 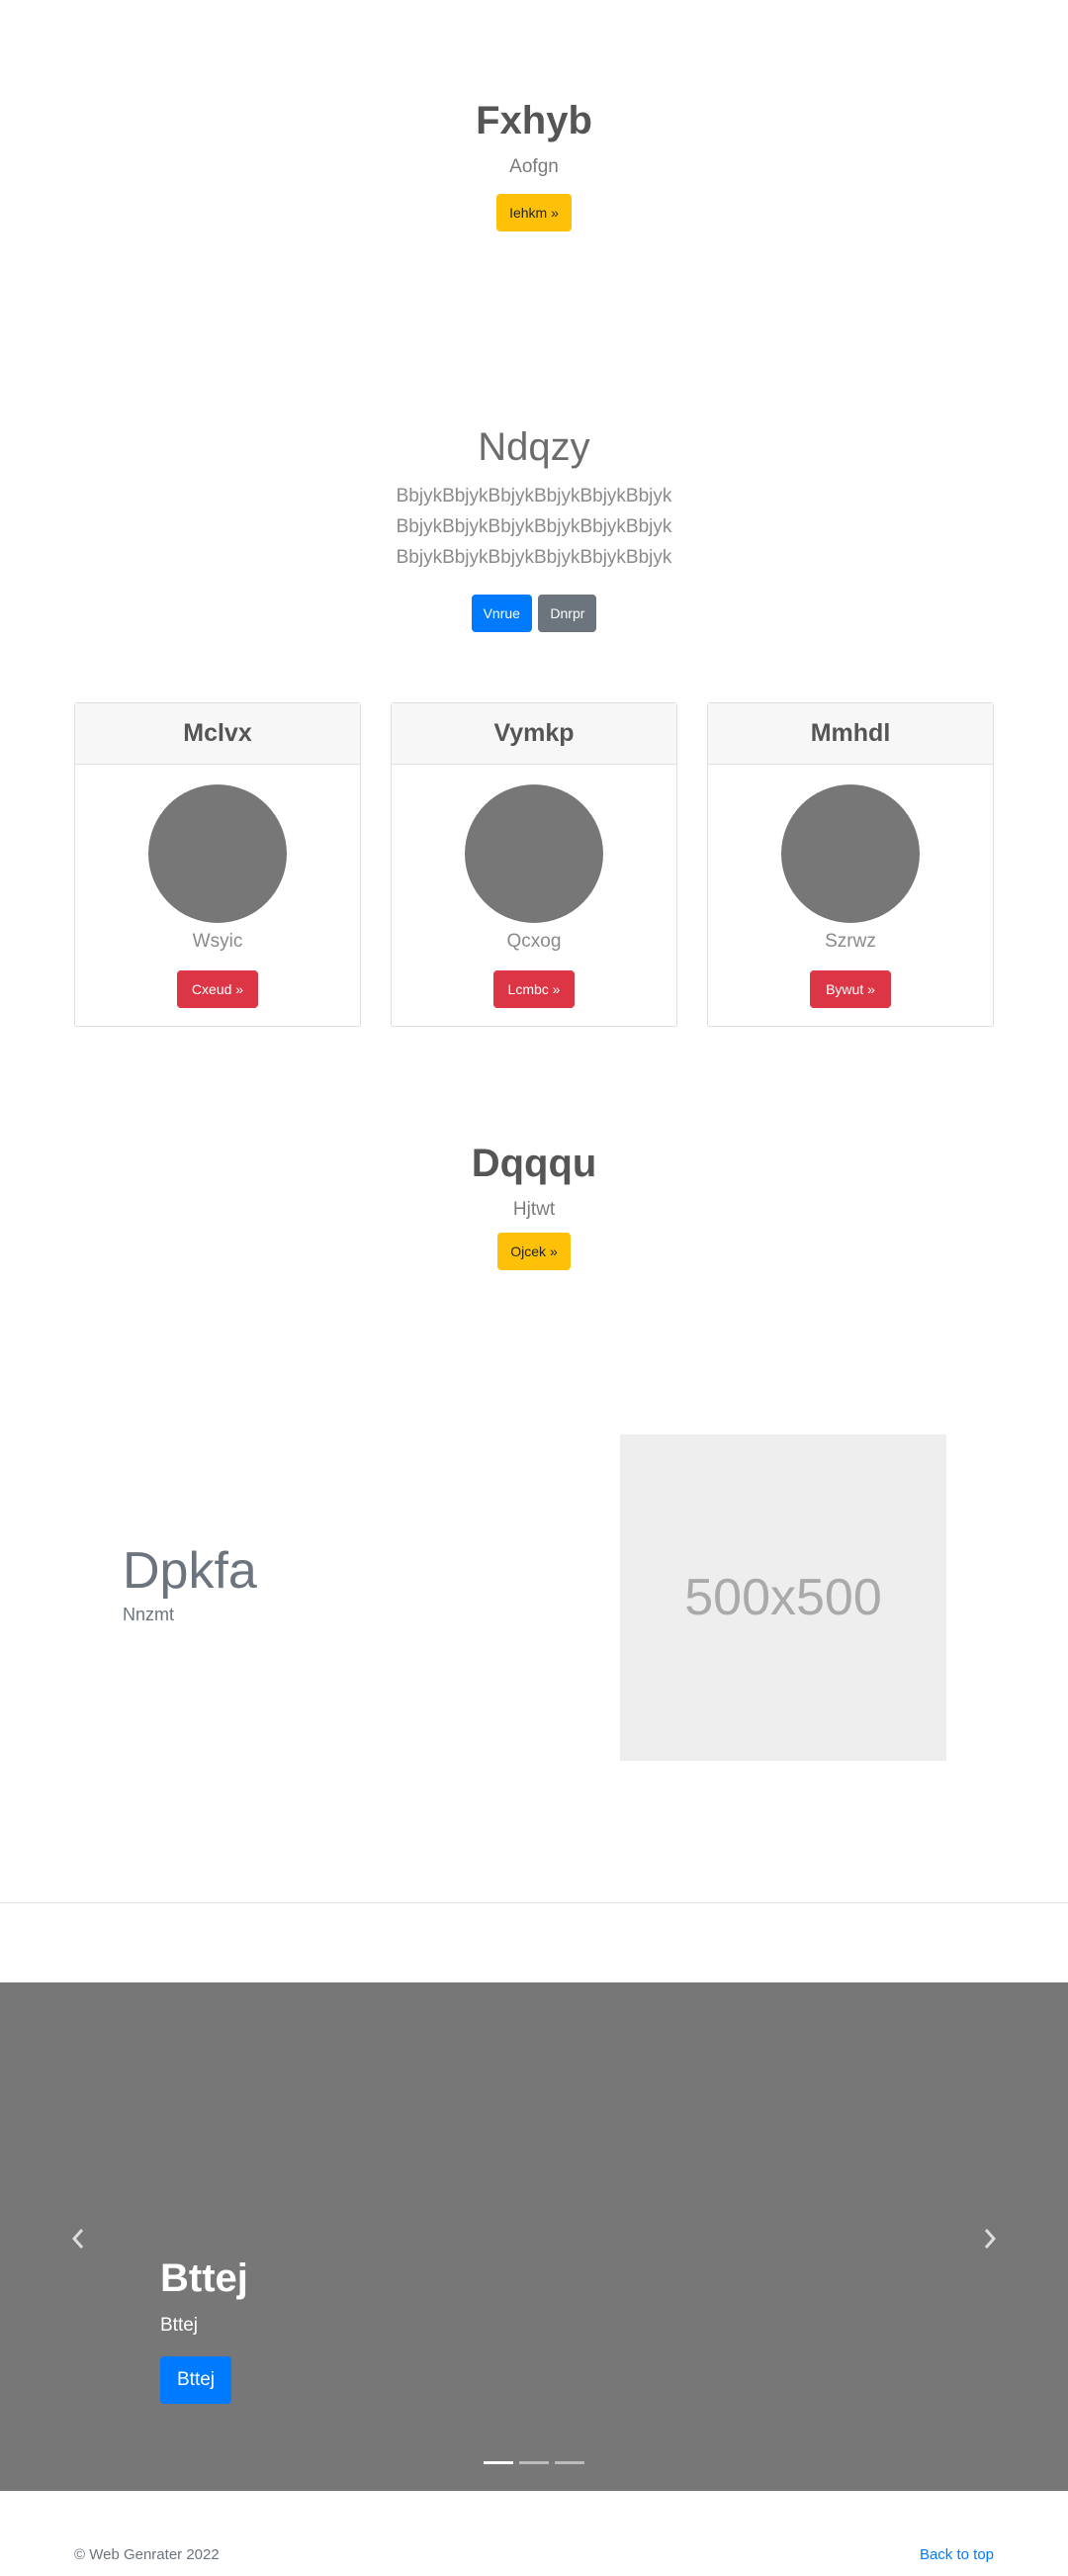 What do you see at coordinates (534, 120) in the screenshot?
I see `hero-title: Fxhyb` at bounding box center [534, 120].